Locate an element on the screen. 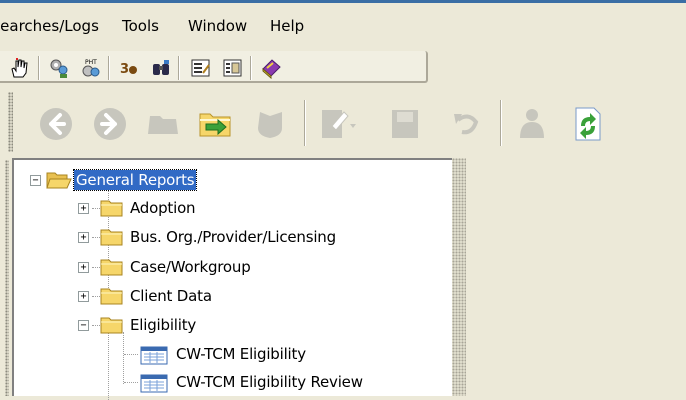  tree-item-cw-tcm-eligibility: CW-TCM Eligibility is located at coordinates (229, 356).